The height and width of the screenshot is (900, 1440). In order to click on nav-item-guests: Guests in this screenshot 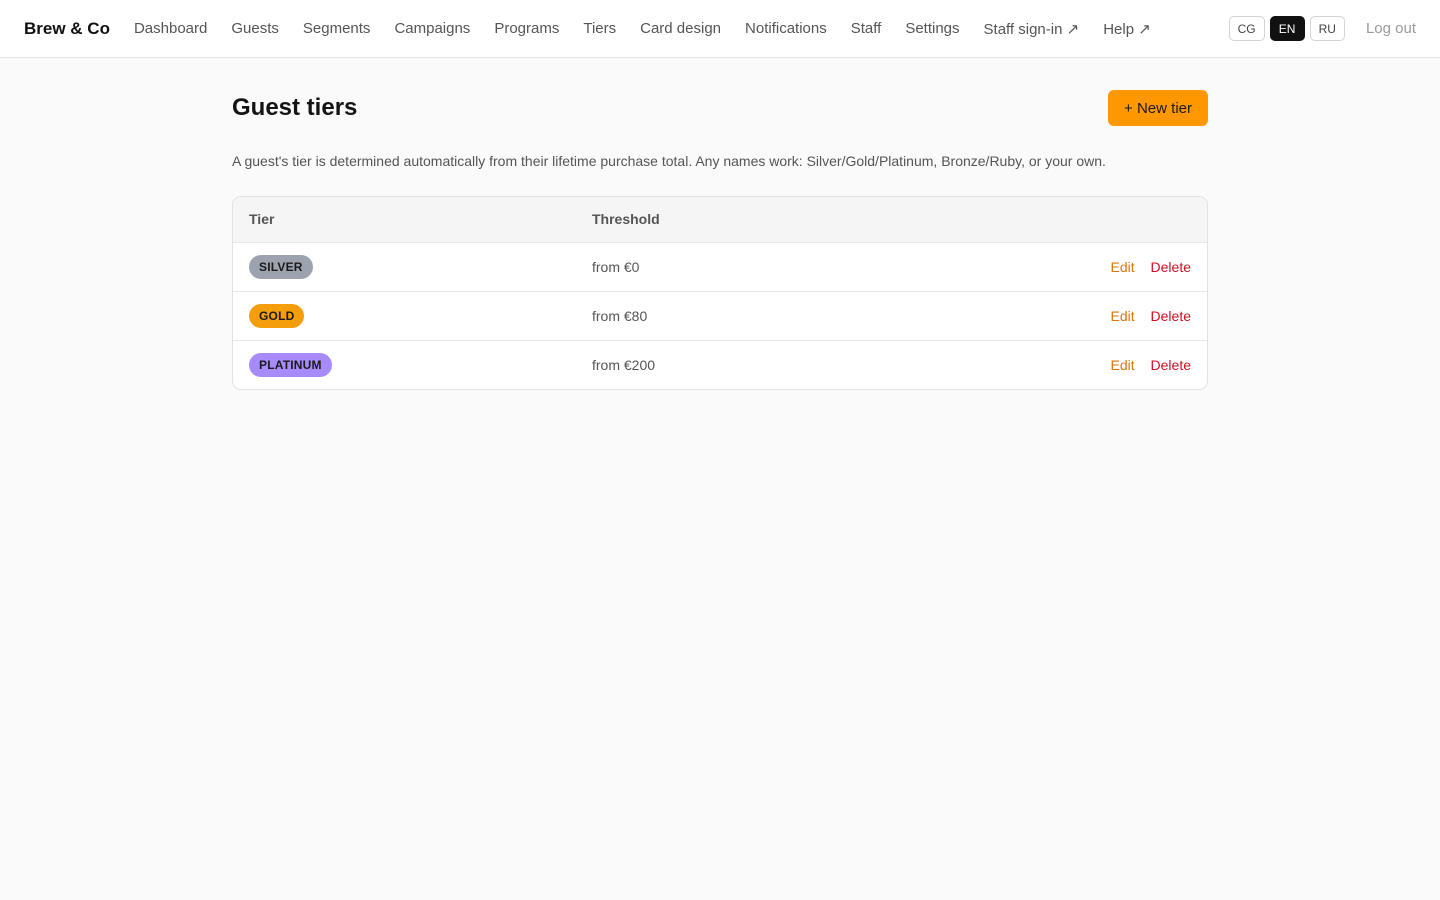, I will do `click(255, 28)`.